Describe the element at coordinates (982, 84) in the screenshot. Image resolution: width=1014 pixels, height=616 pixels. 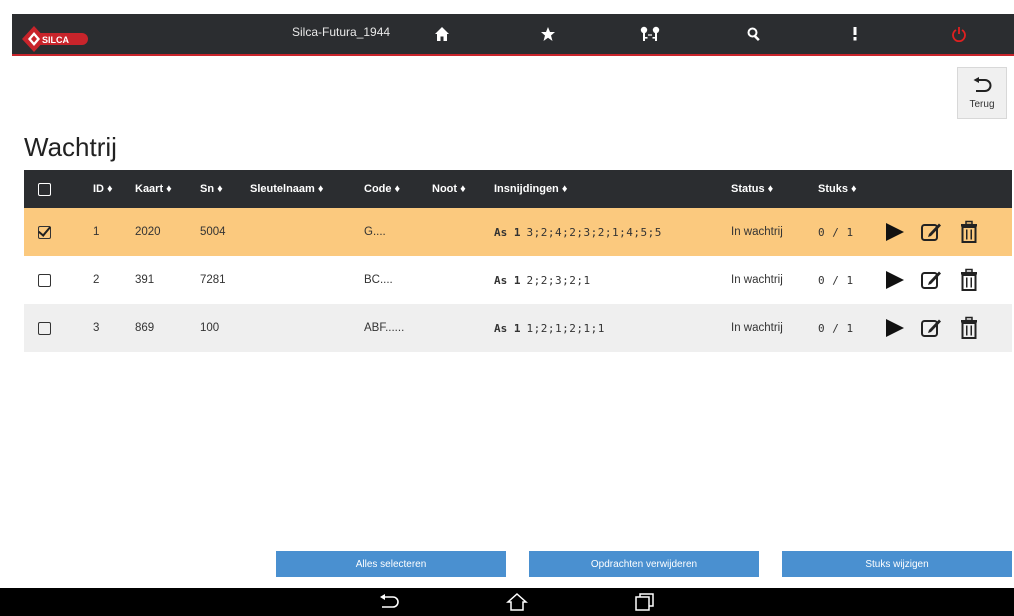
I see `undo-arrow-icon` at that location.